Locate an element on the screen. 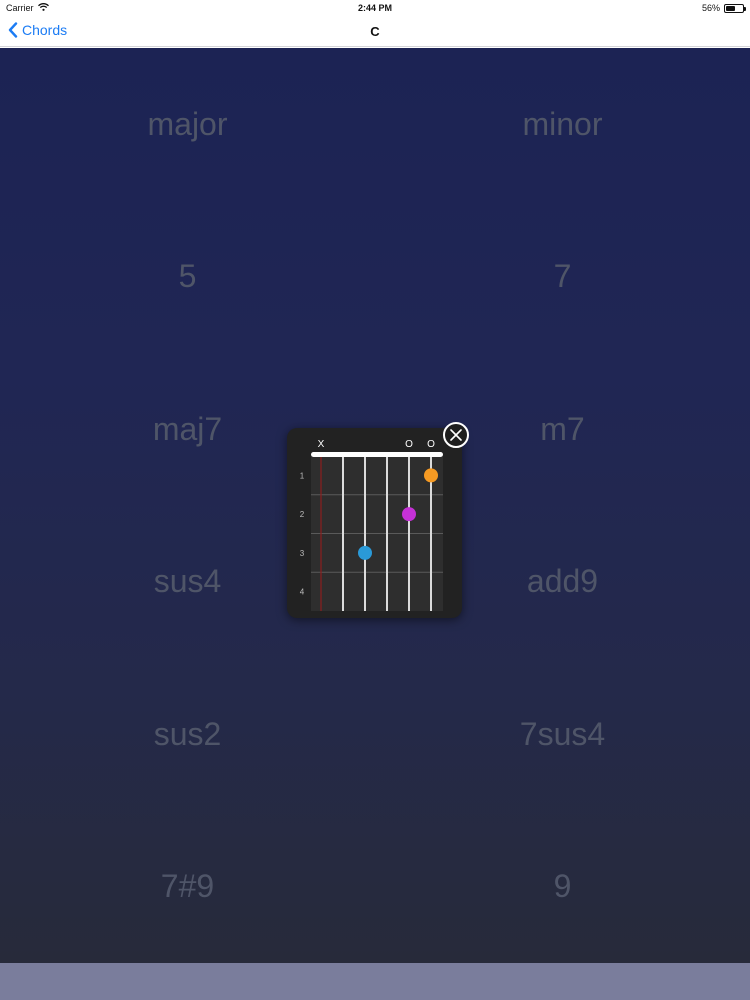 The image size is (750, 1000). chord-type-sus2: sus2 is located at coordinates (187, 734).